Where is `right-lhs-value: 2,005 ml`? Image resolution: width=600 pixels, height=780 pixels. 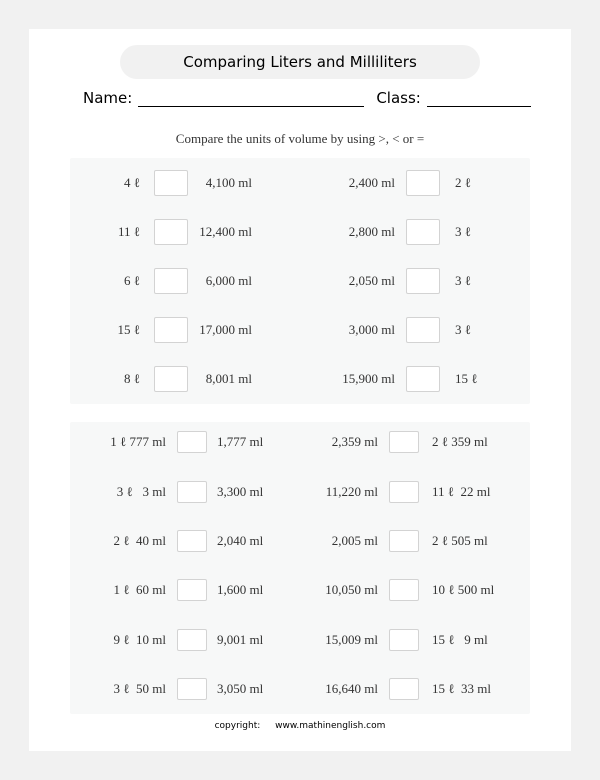 right-lhs-value: 2,005 ml is located at coordinates (354, 540).